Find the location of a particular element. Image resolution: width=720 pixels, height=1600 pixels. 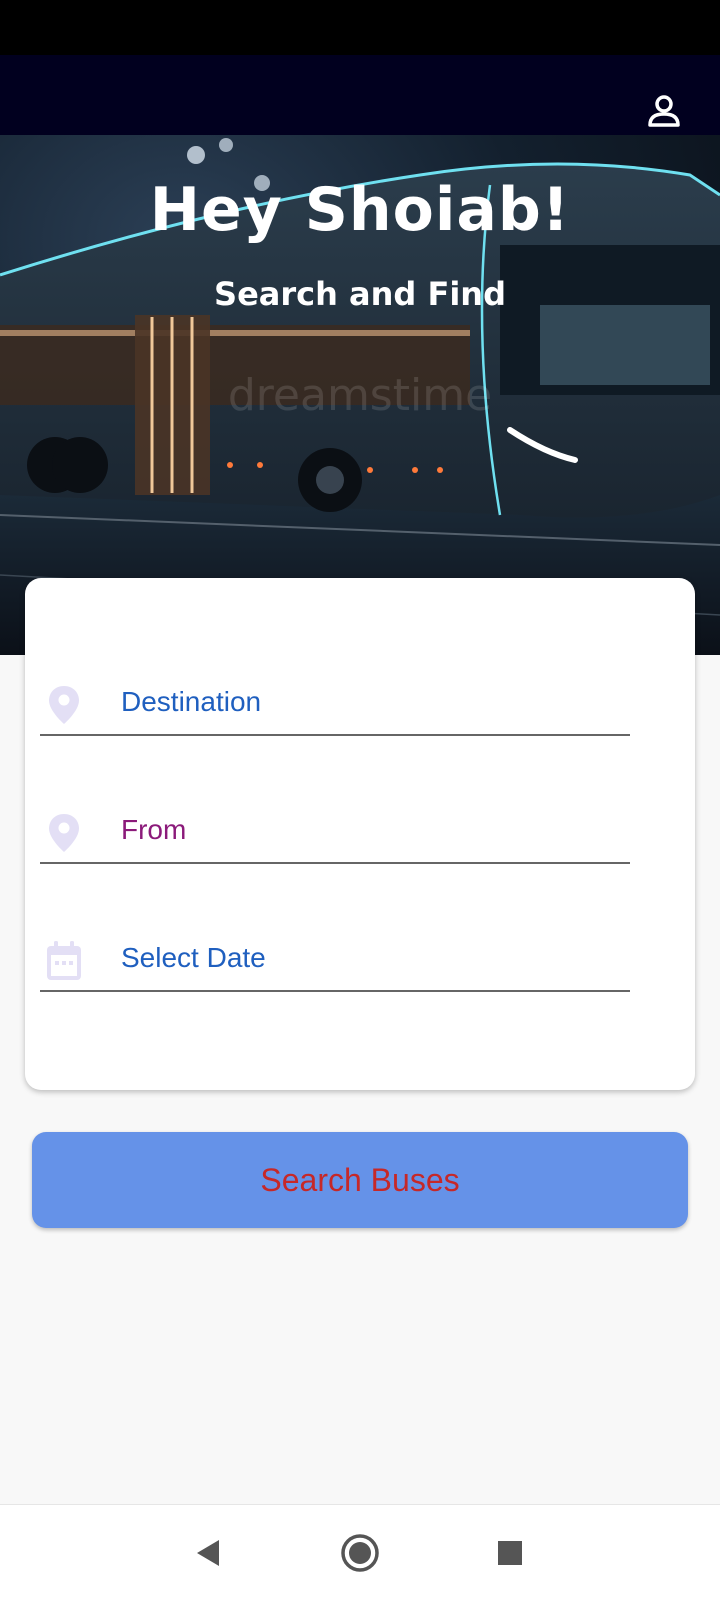

system-nav-bar is located at coordinates (360, 1552).